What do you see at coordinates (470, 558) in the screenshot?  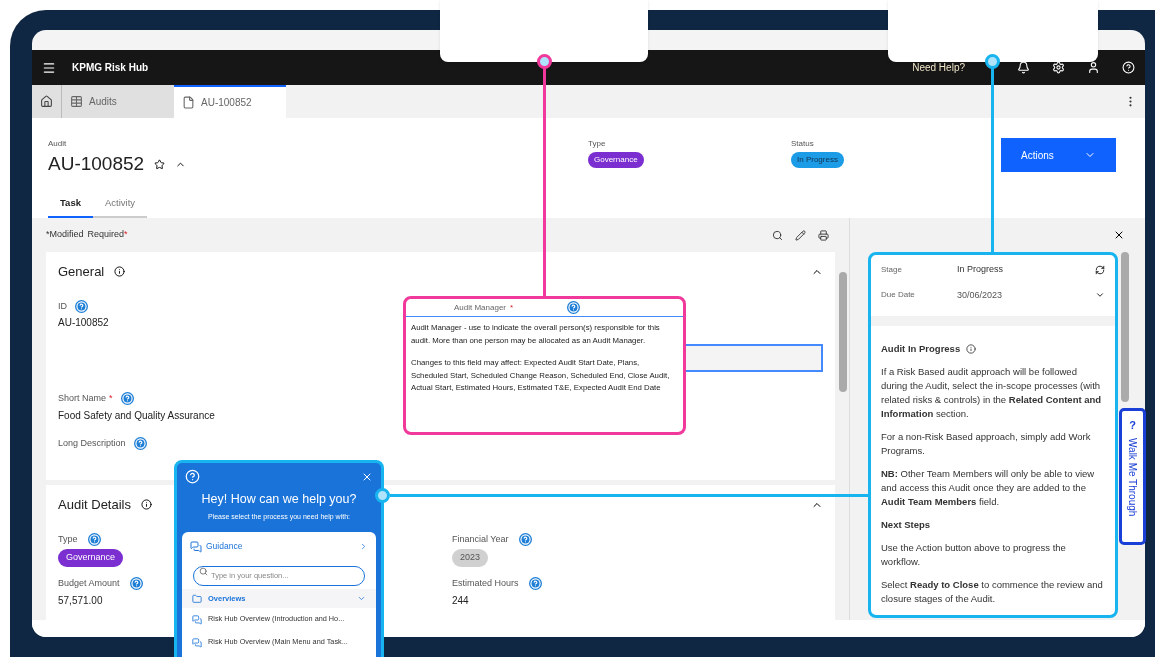 I see `tag: 2023` at bounding box center [470, 558].